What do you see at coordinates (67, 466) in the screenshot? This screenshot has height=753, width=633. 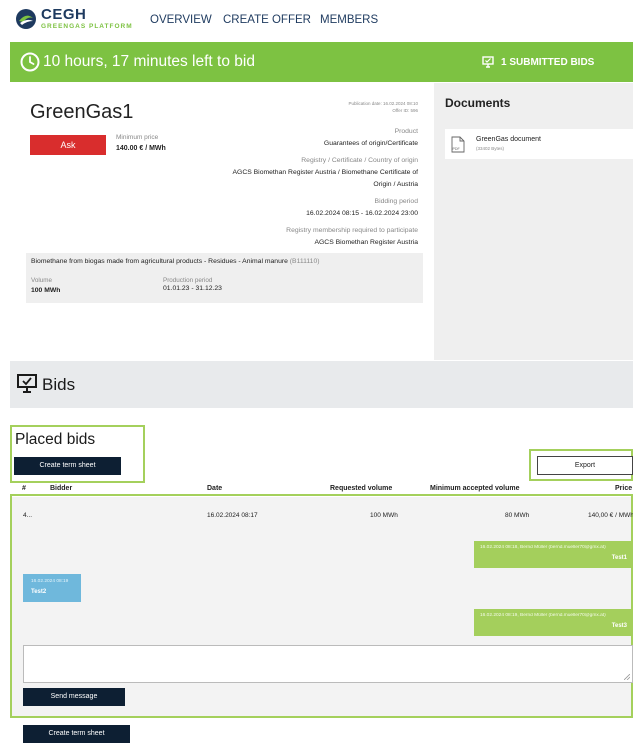 I see `create-term-sheet-button: Create term sheet` at bounding box center [67, 466].